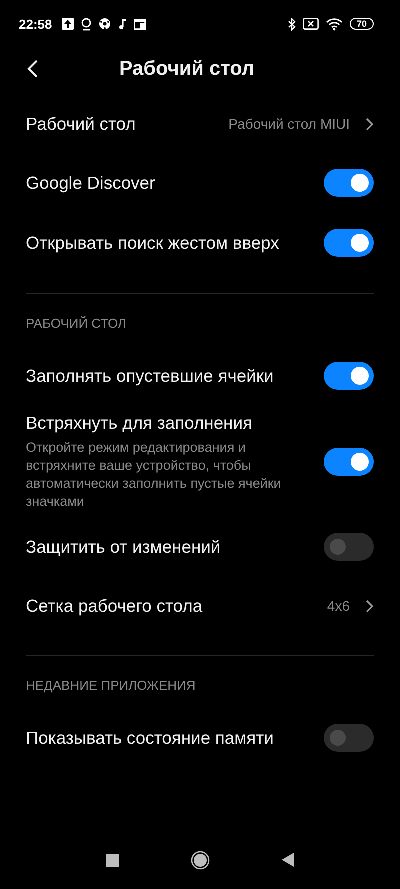  Describe the element at coordinates (154, 475) in the screenshot. I see `setting-description: Откройте режим редактирования и встряхните ваше устройство, чтобы автоматически заполнить пустые ячейки значками` at that location.